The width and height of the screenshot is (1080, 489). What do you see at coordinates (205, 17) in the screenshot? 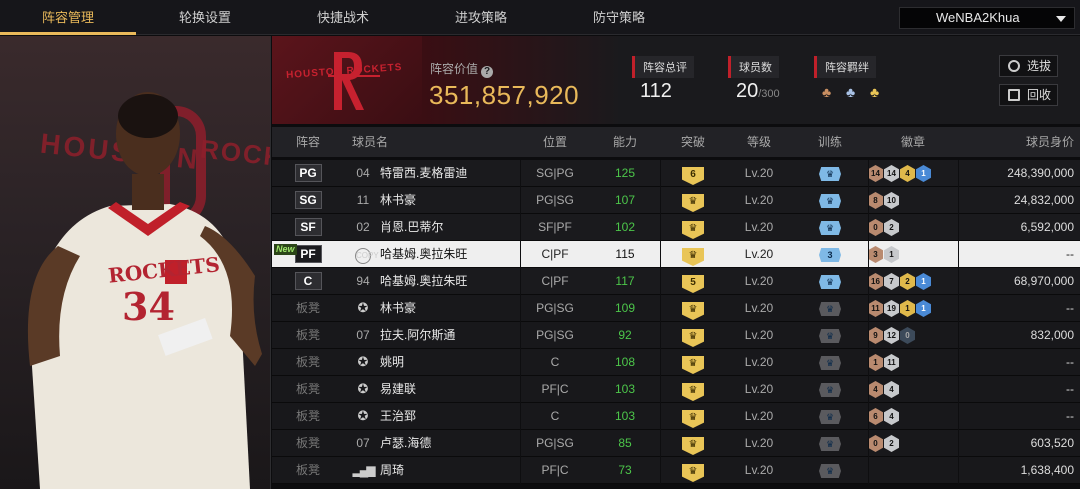
I see `tab-rotation: 轮换设置` at bounding box center [205, 17].